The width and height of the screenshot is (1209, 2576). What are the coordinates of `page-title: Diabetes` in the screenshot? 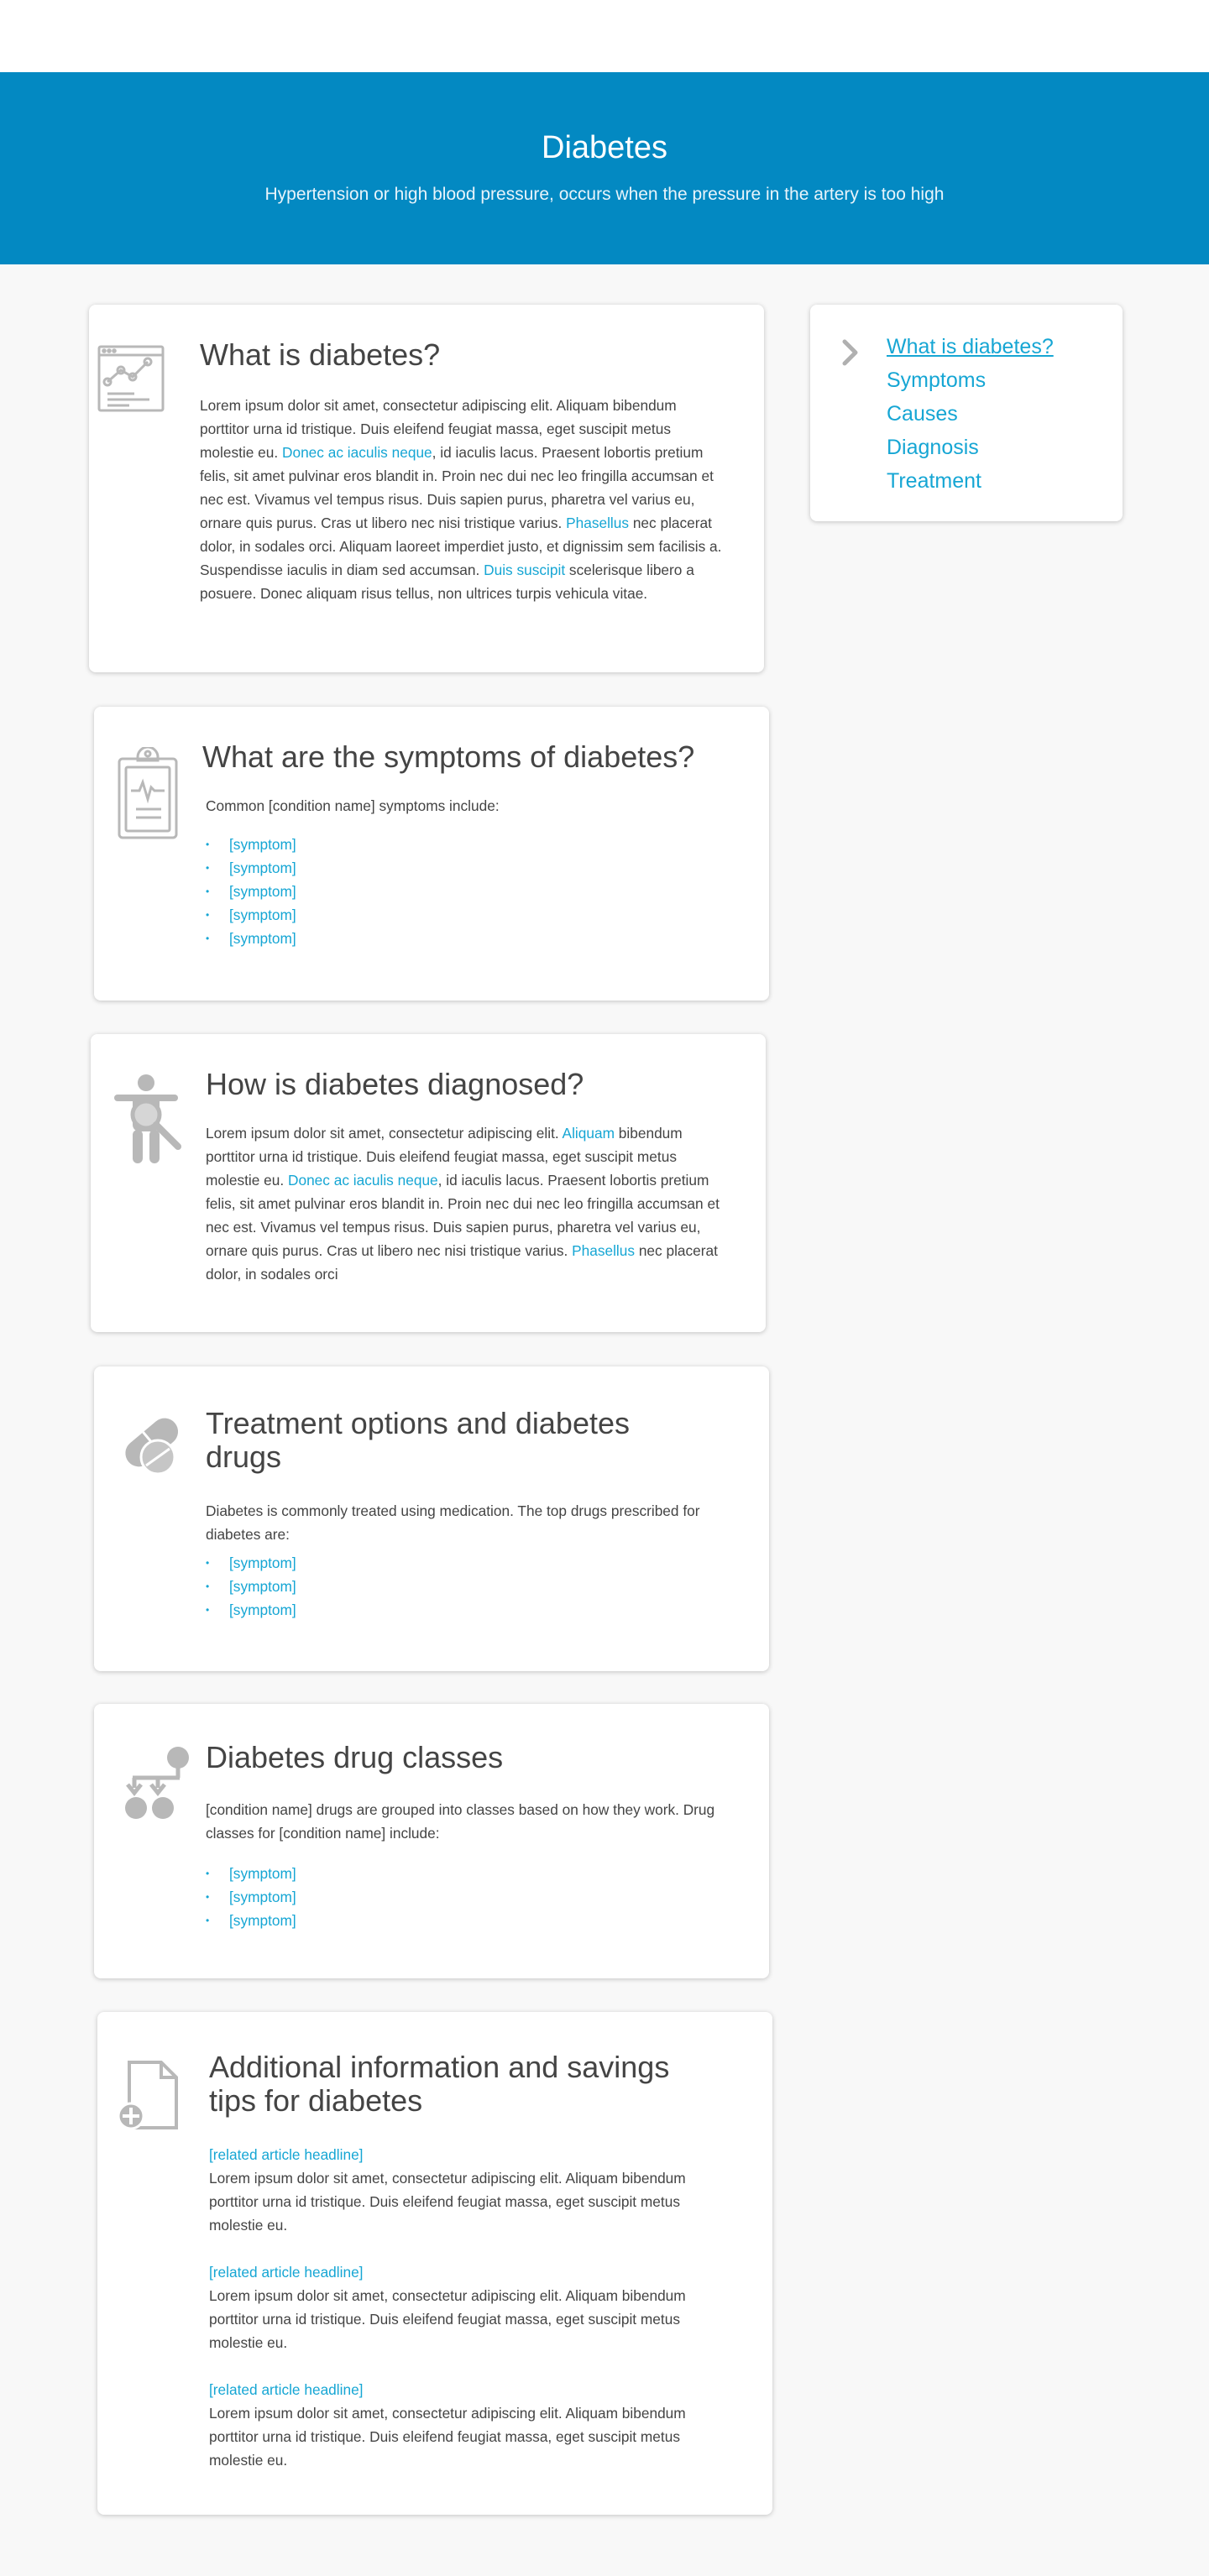 It's located at (604, 147).